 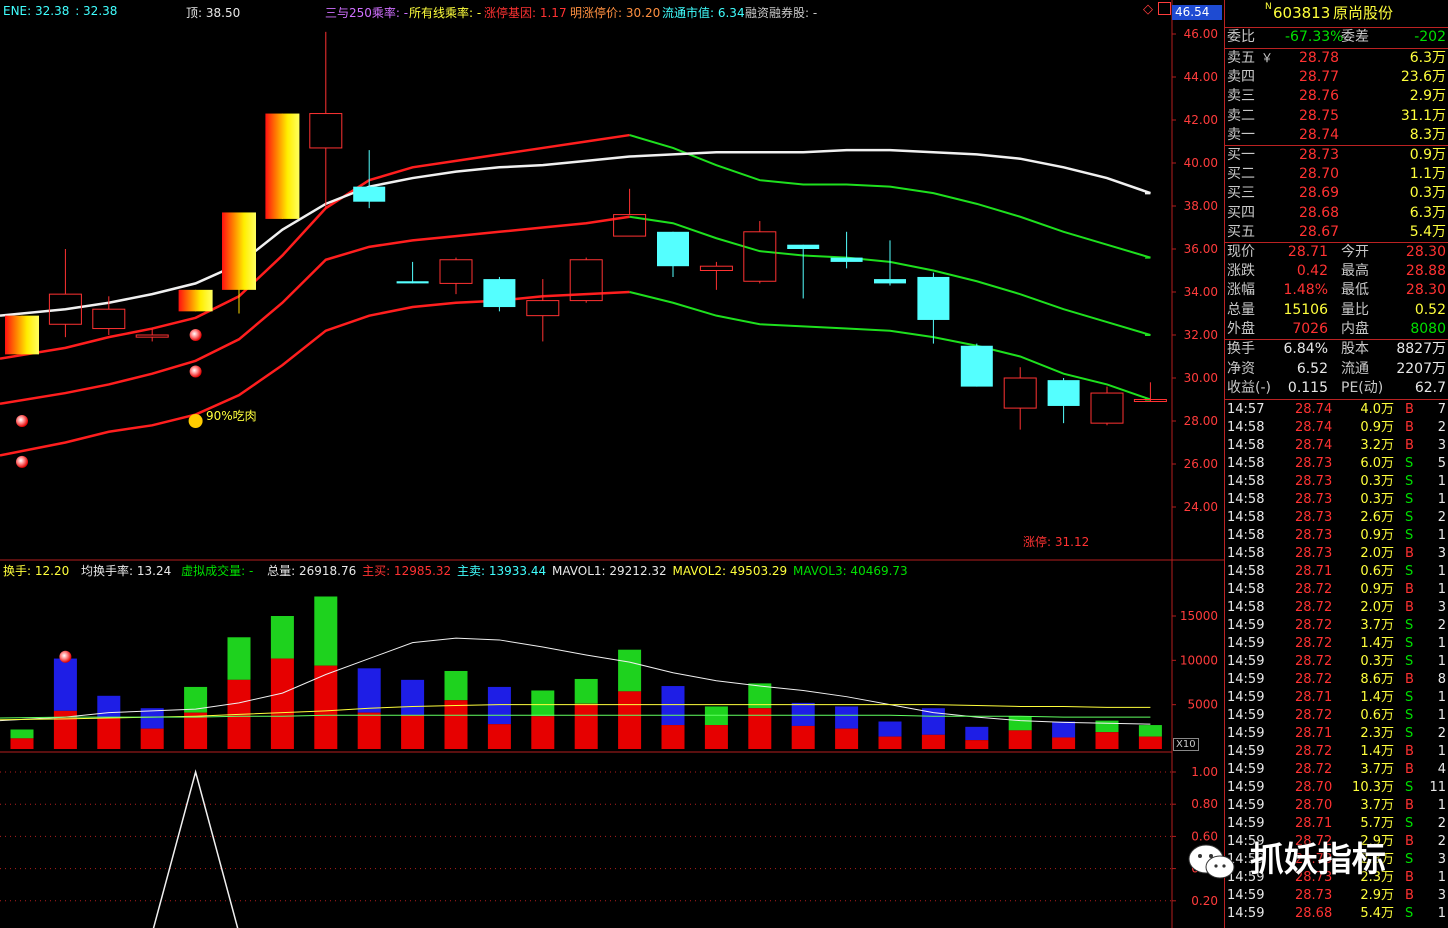 I want to click on diamond-icon: ◇, so click(x=1148, y=9).